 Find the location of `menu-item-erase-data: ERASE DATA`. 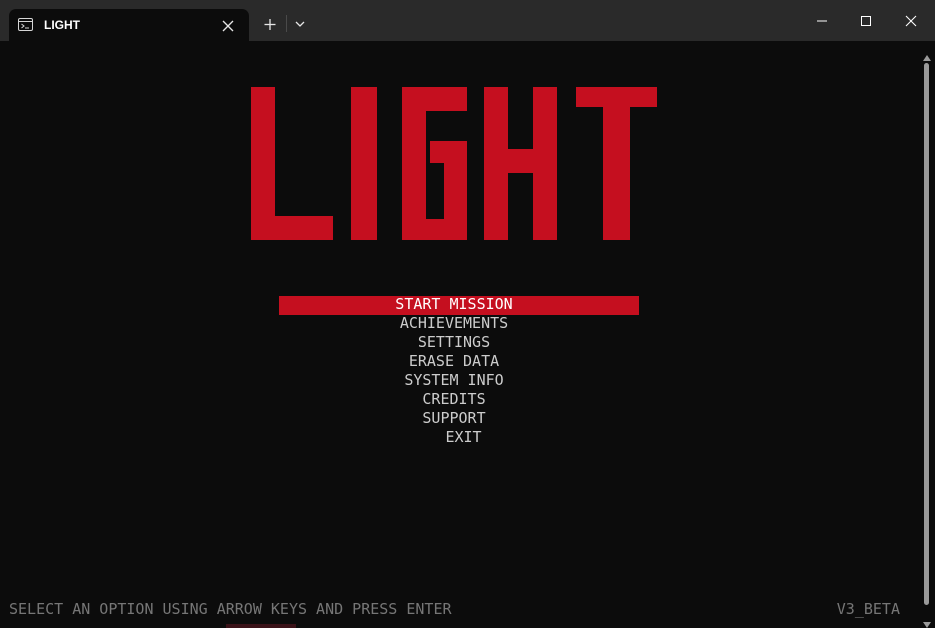

menu-item-erase-data: ERASE DATA is located at coordinates (459, 361).